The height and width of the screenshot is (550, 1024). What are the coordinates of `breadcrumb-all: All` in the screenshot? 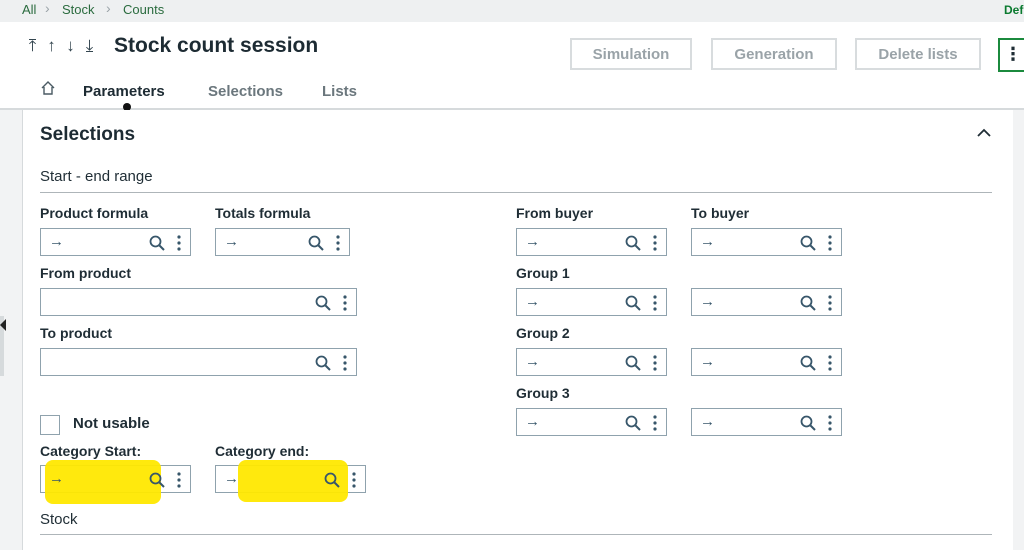 It's located at (29, 9).